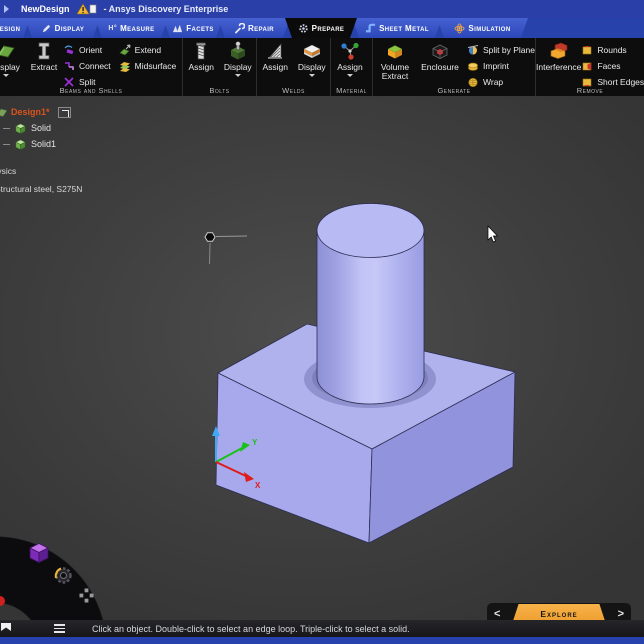  Describe the element at coordinates (311, 67) in the screenshot. I see `welds-display-label: Display` at that location.